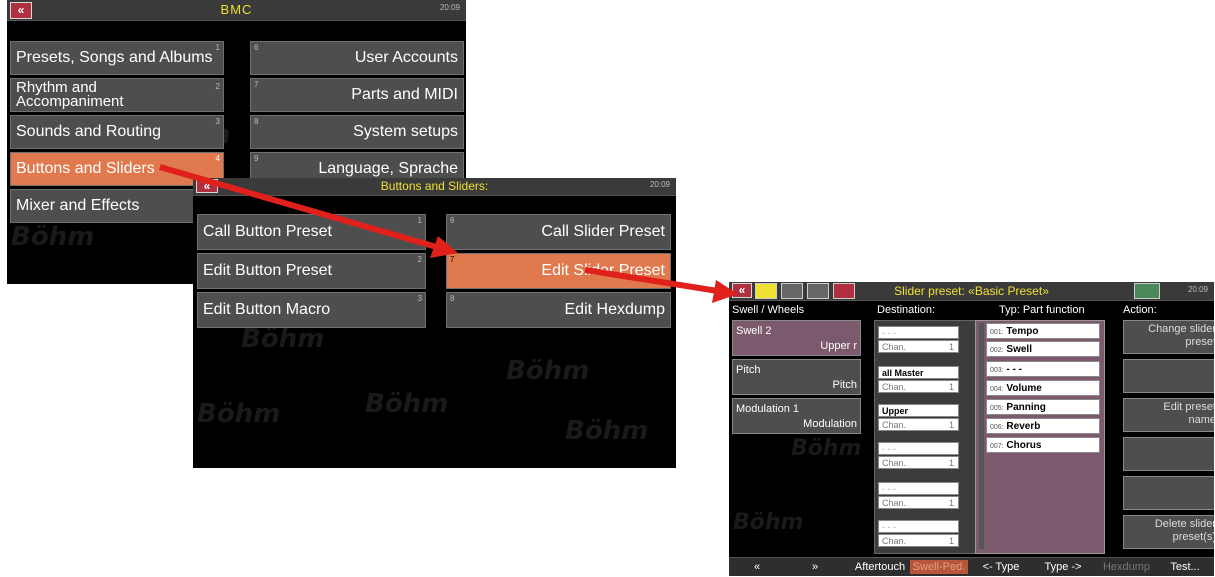 The width and height of the screenshot is (1215, 577). Describe the element at coordinates (838, 346) in the screenshot. I see `slider-value: Upper r` at that location.